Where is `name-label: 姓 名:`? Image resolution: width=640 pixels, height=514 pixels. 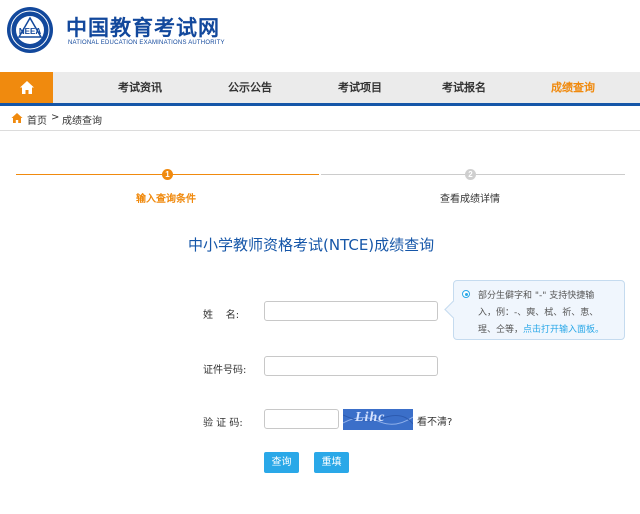 name-label: 姓 名: is located at coordinates (221, 315).